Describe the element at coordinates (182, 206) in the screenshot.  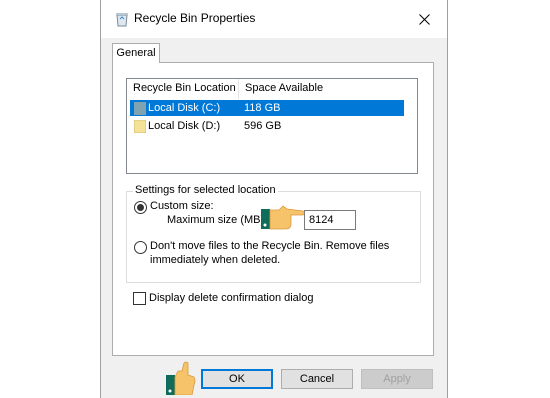
I see `custom-size-label: Custom size:` at that location.